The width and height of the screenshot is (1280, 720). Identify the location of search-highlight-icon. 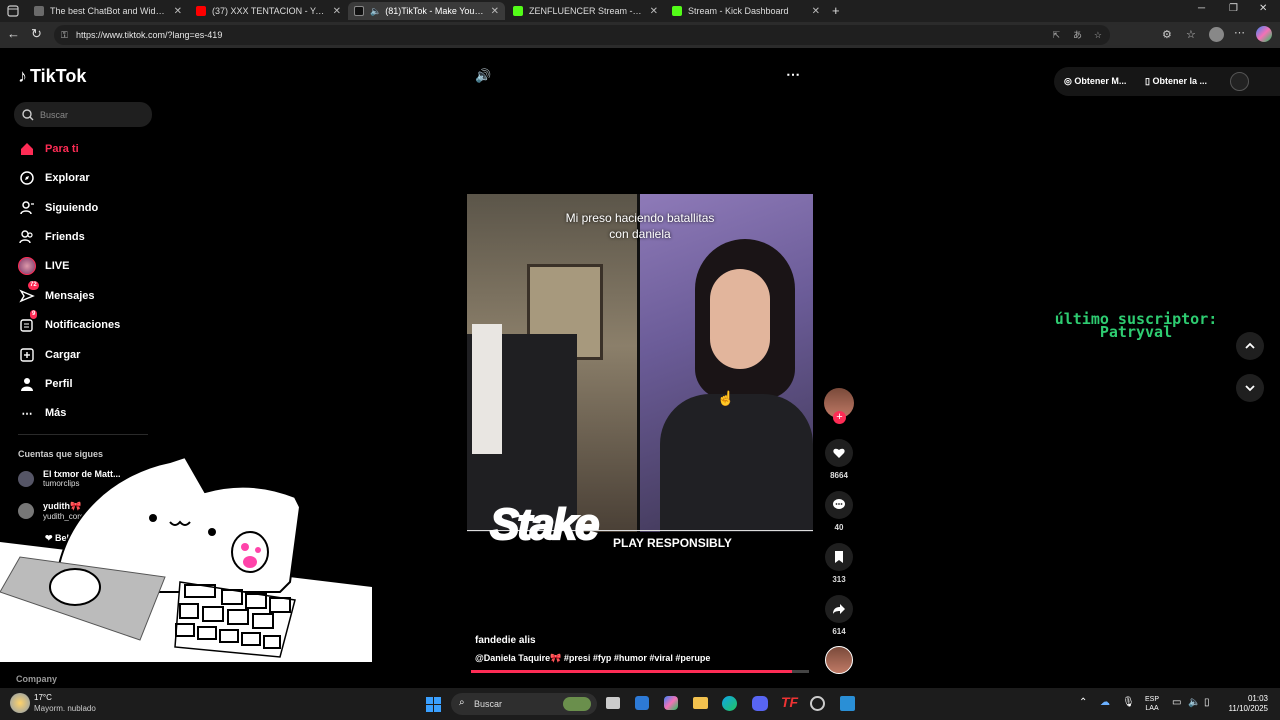
(577, 704).